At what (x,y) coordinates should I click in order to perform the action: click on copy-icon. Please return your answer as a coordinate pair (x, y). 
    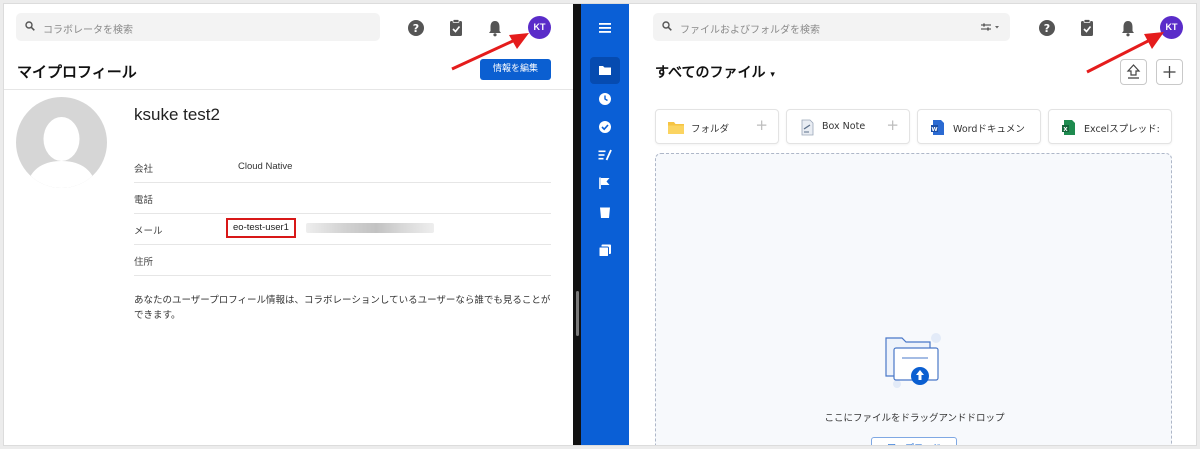
    Looking at the image, I should click on (605, 250).